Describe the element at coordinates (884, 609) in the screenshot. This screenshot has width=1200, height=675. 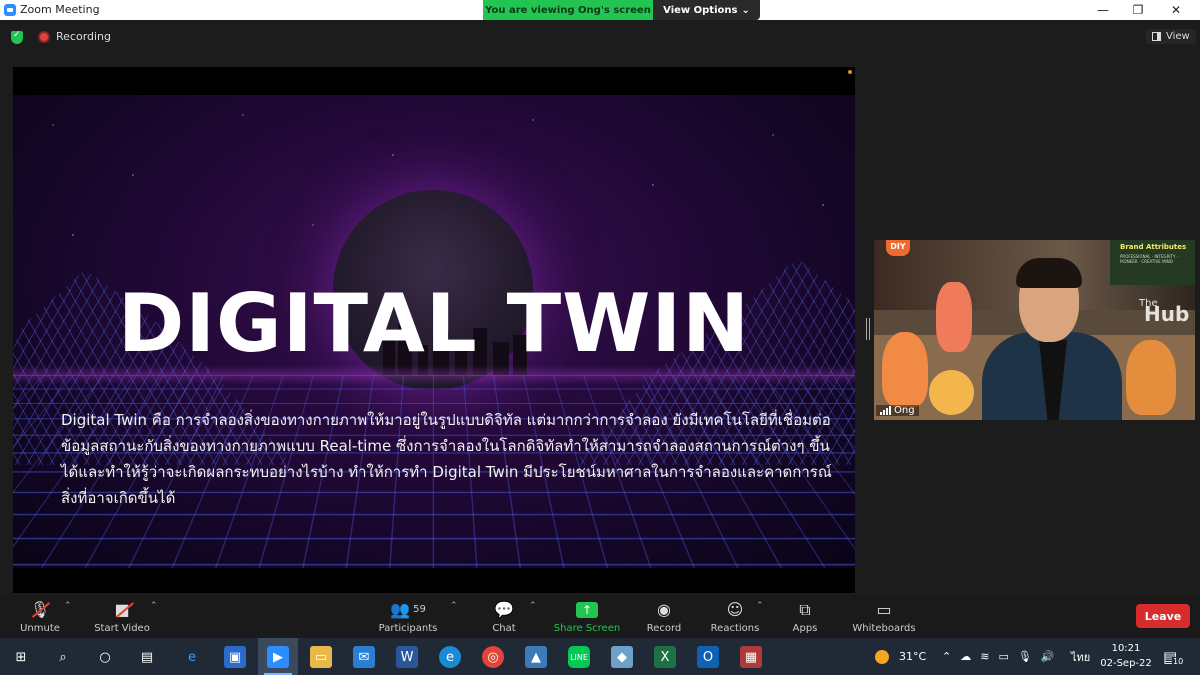
I see `whiteboard-icon: ▭` at that location.